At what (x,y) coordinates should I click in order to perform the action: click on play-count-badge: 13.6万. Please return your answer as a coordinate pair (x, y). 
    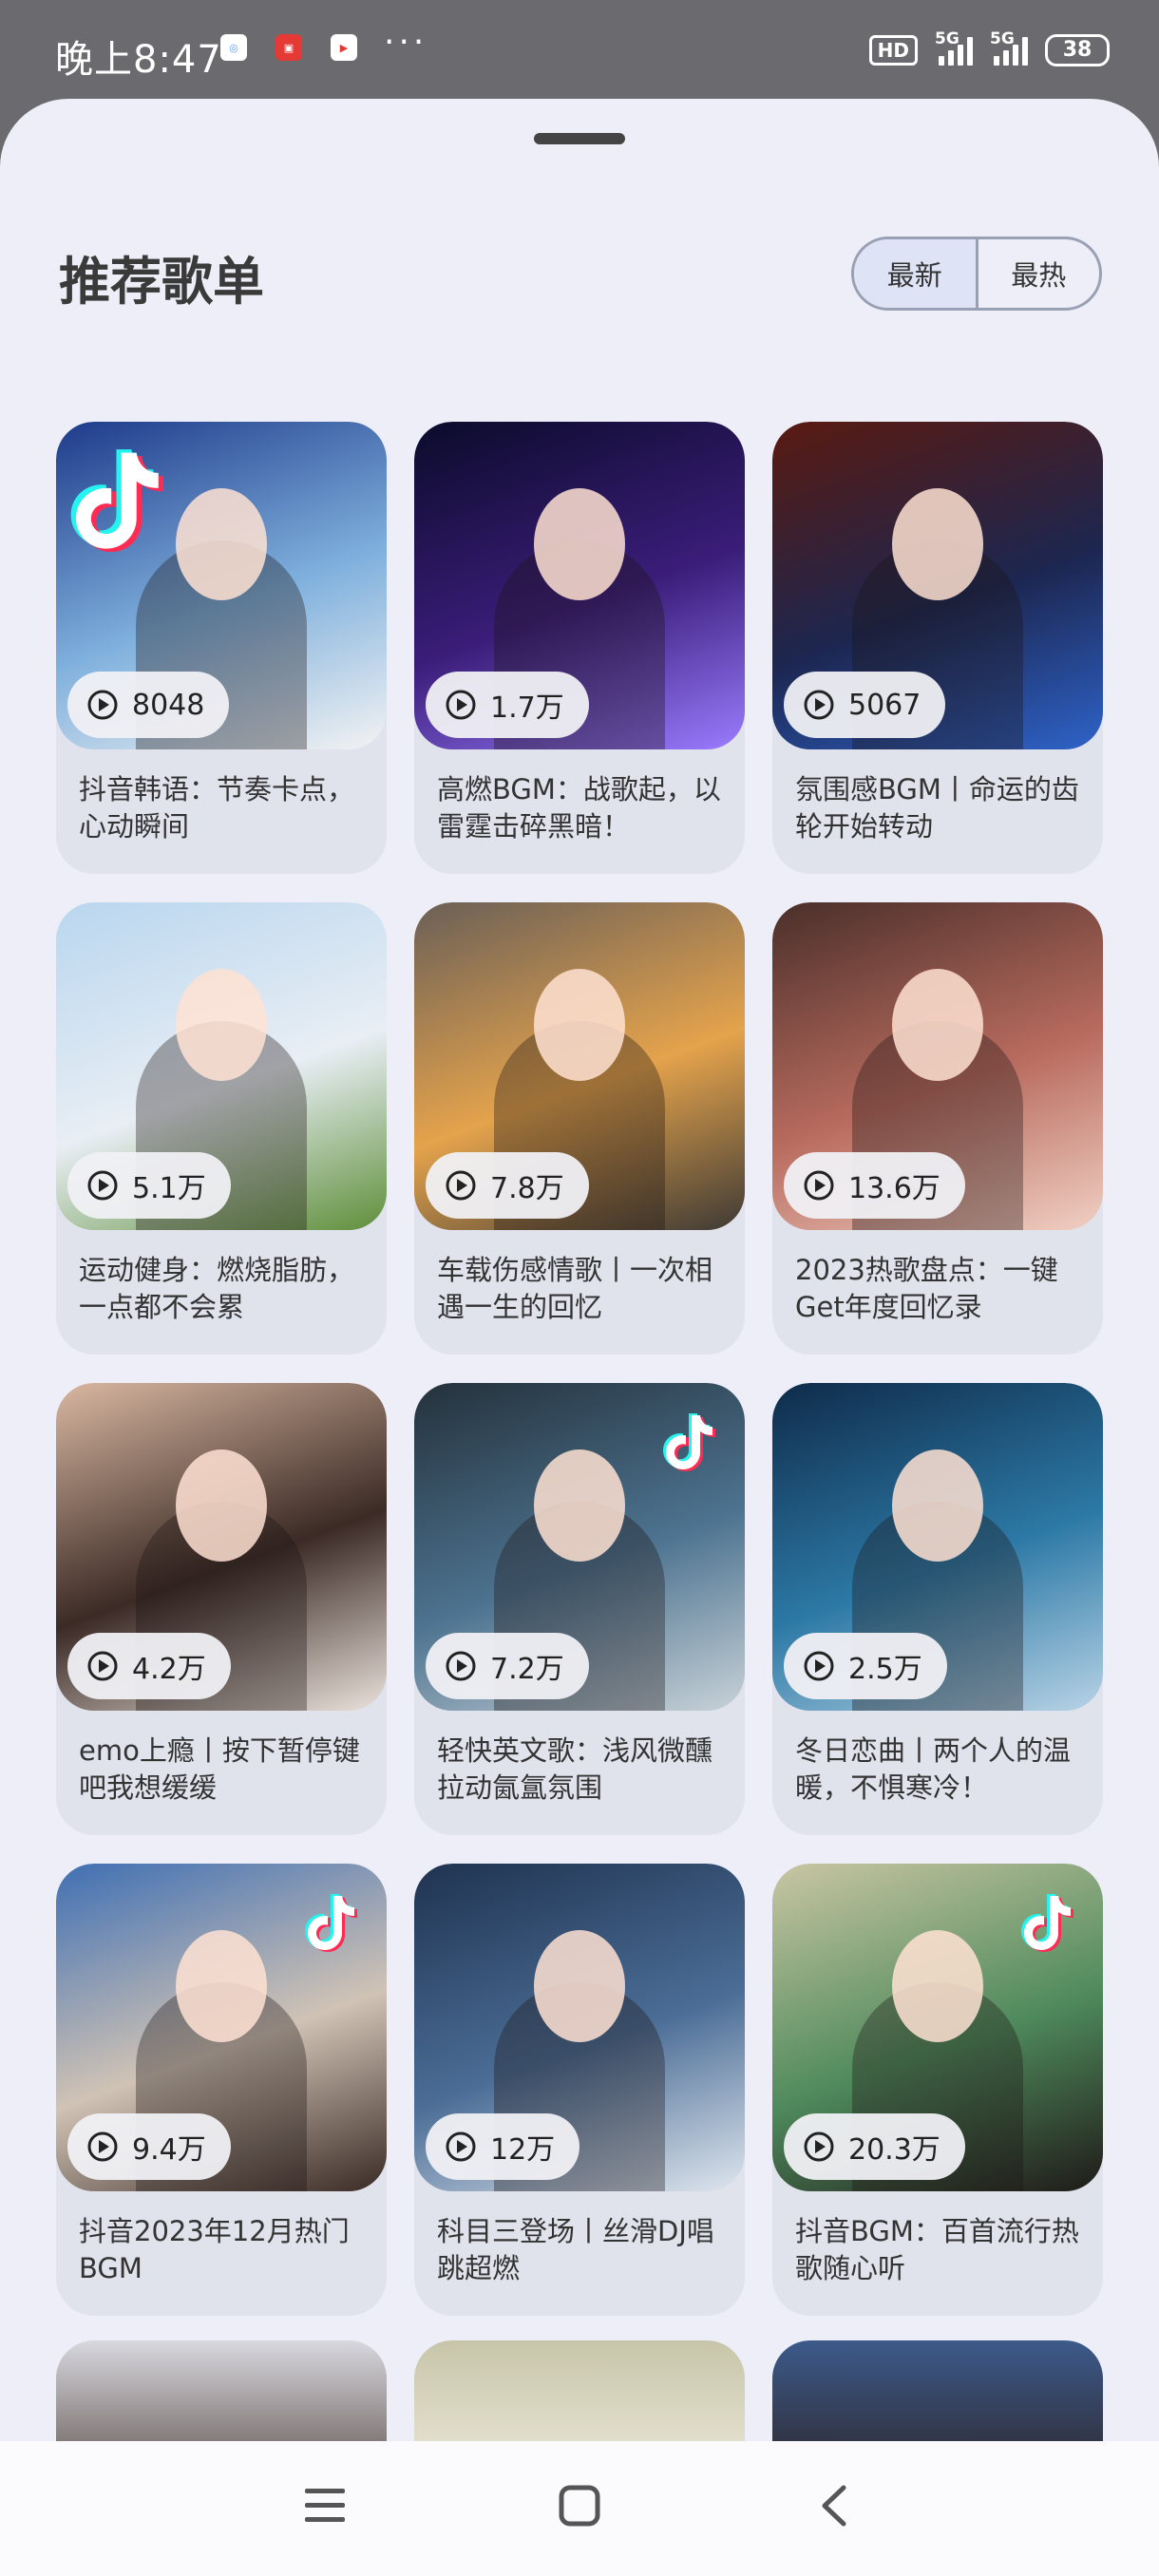
    Looking at the image, I should click on (874, 1185).